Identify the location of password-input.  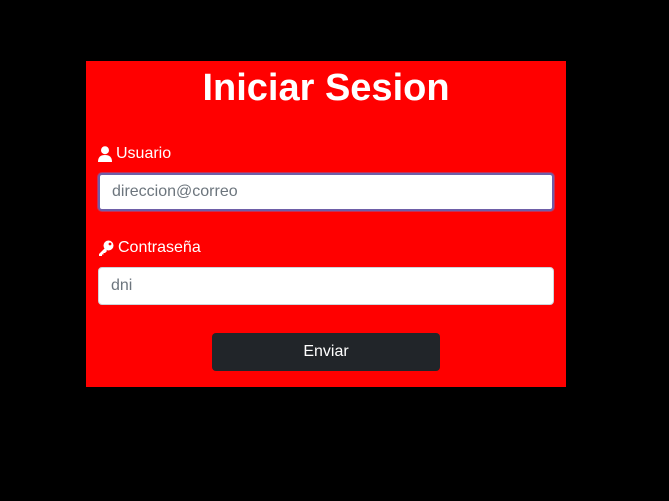
(326, 286).